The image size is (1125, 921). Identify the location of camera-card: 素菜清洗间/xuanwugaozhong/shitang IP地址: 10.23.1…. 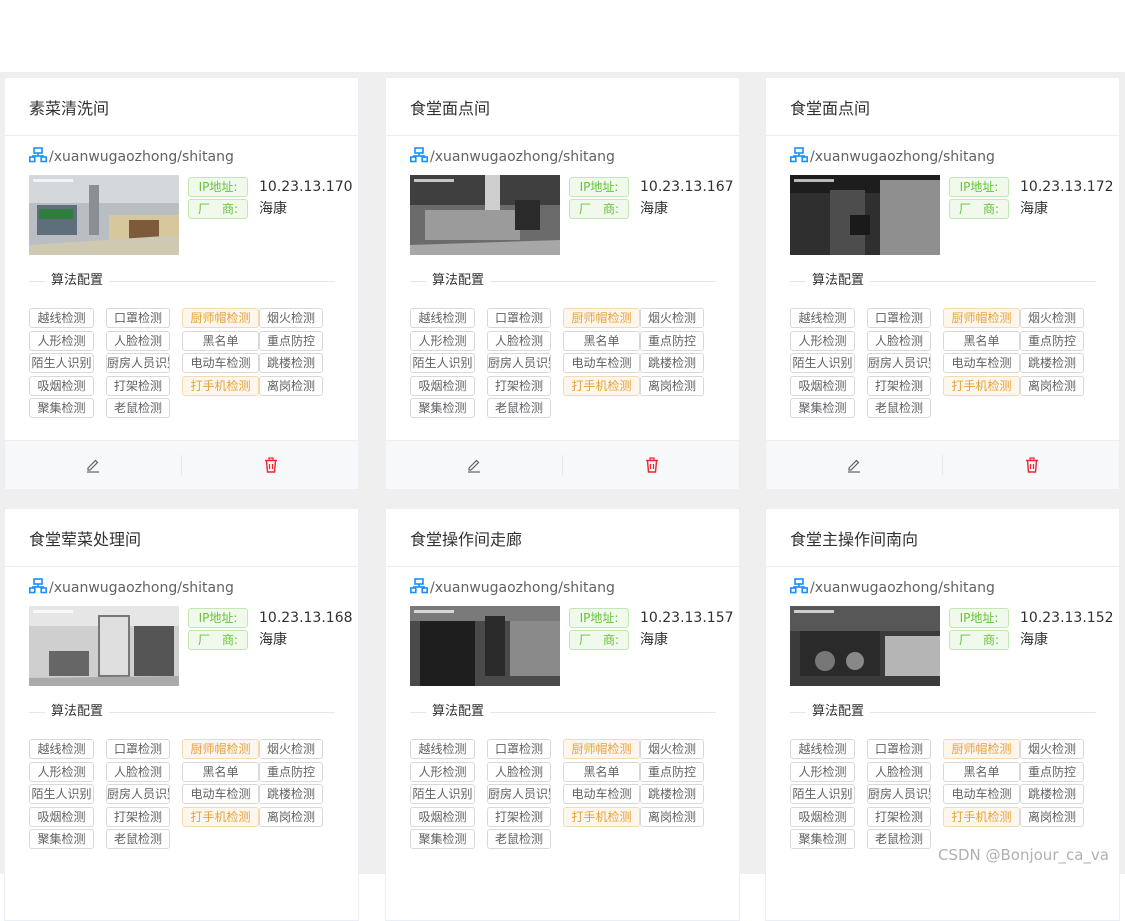
(181, 283).